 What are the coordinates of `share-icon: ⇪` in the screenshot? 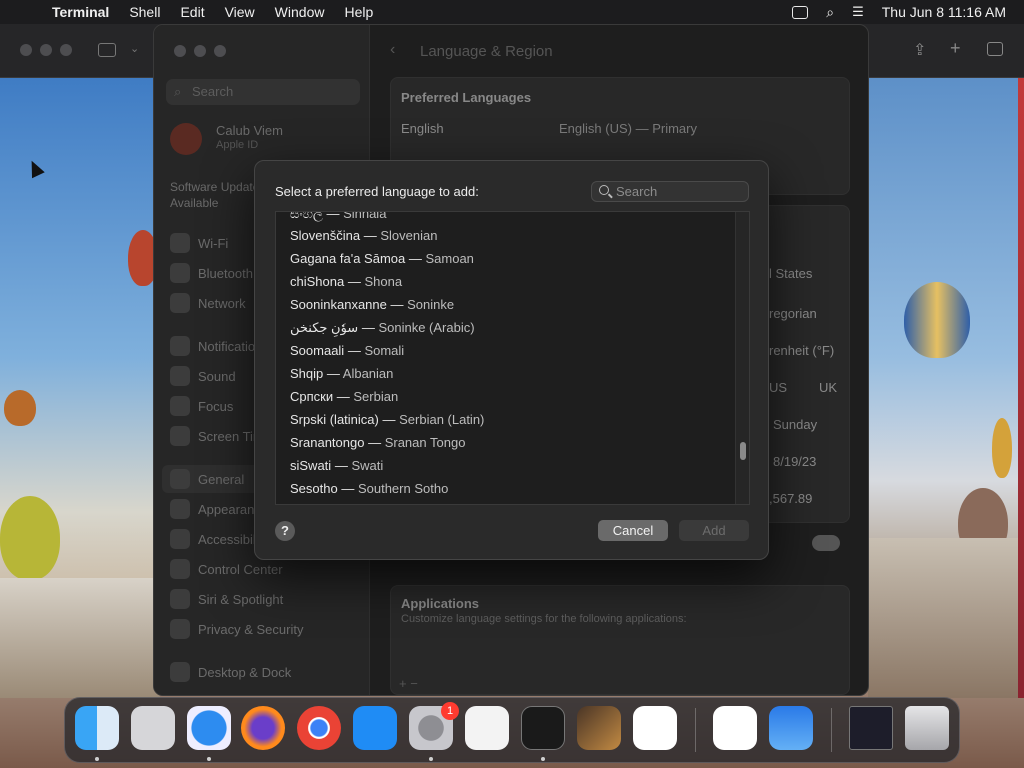 It's located at (919, 50).